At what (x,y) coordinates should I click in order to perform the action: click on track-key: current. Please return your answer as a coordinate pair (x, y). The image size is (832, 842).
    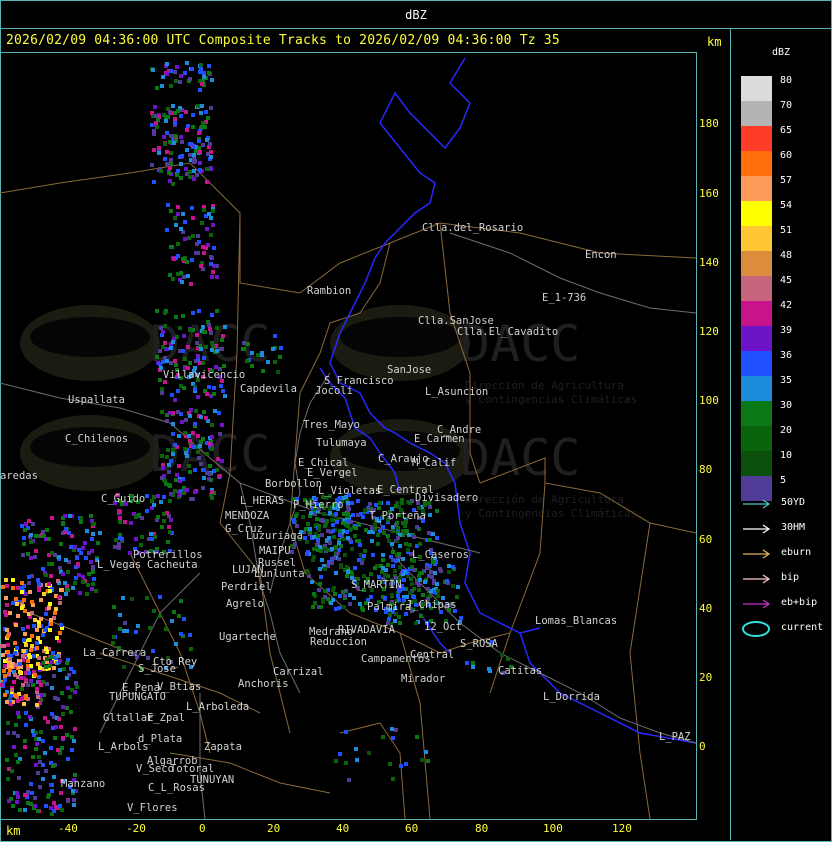
    Looking at the image, I should click on (786, 629).